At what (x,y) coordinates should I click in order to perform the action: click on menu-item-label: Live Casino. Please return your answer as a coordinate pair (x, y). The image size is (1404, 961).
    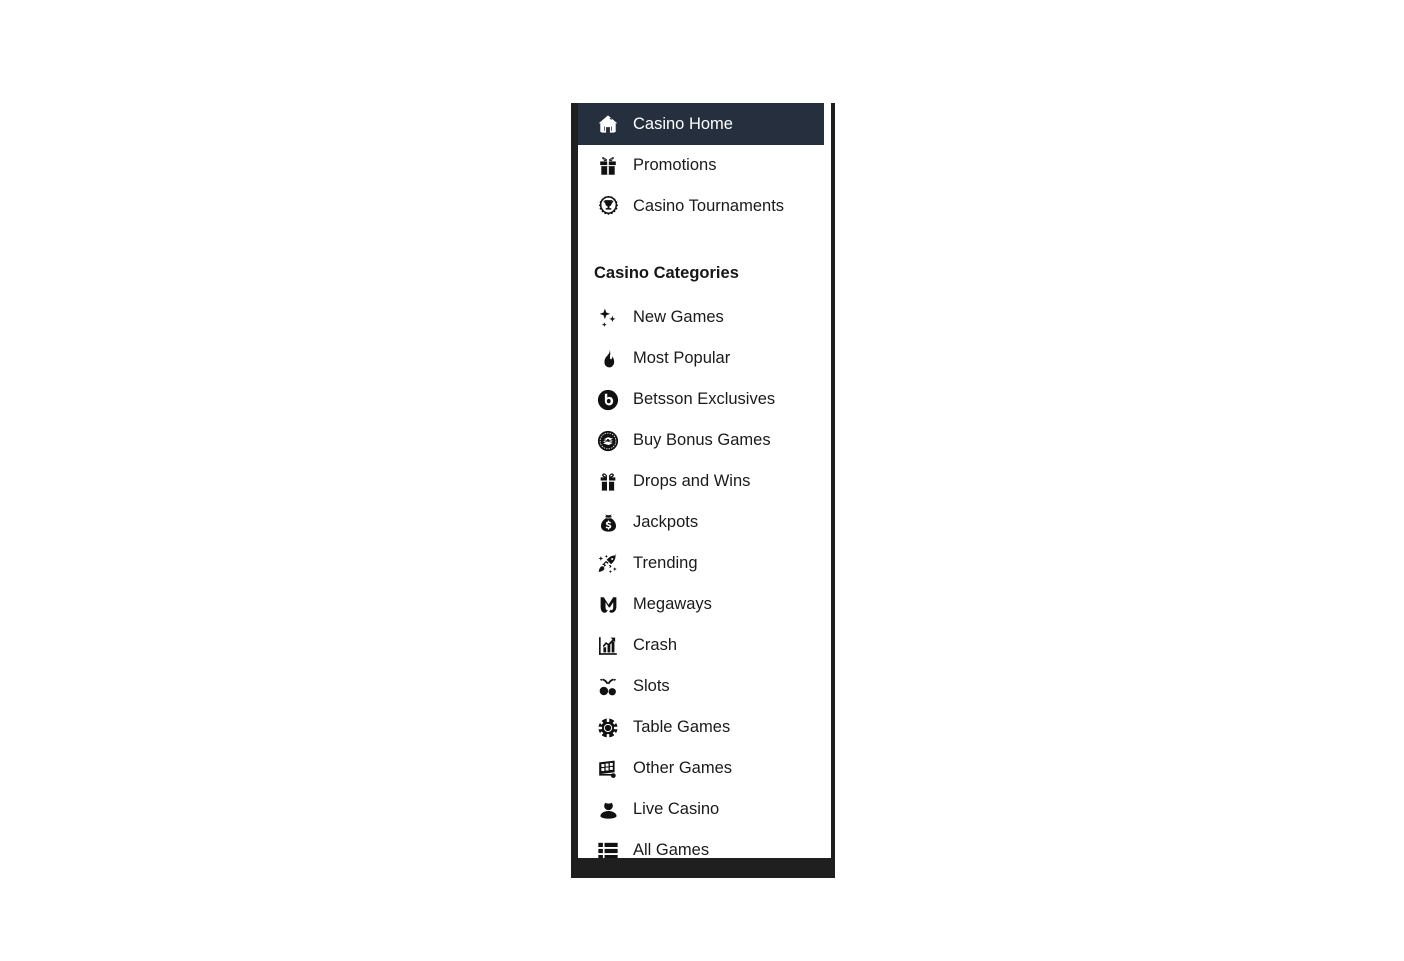
    Looking at the image, I should click on (676, 809).